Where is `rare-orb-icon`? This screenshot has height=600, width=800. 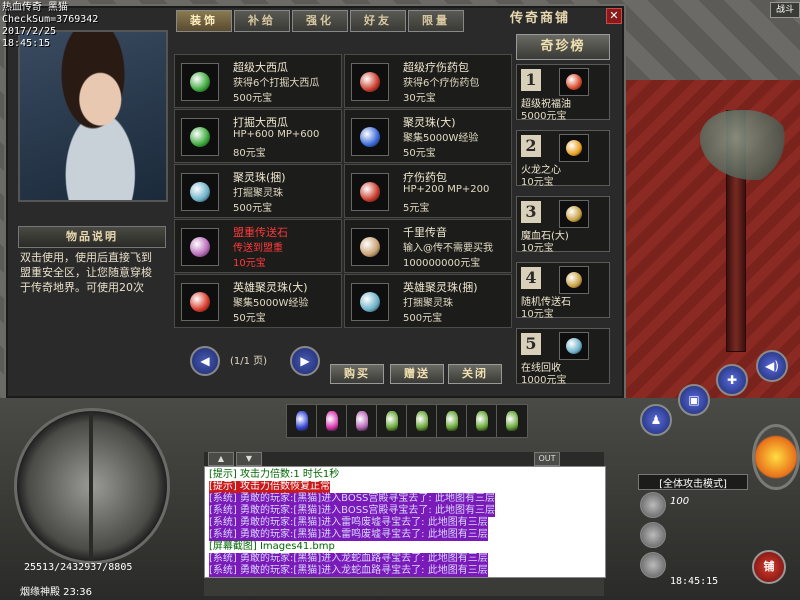 rare-orb-icon is located at coordinates (574, 346).